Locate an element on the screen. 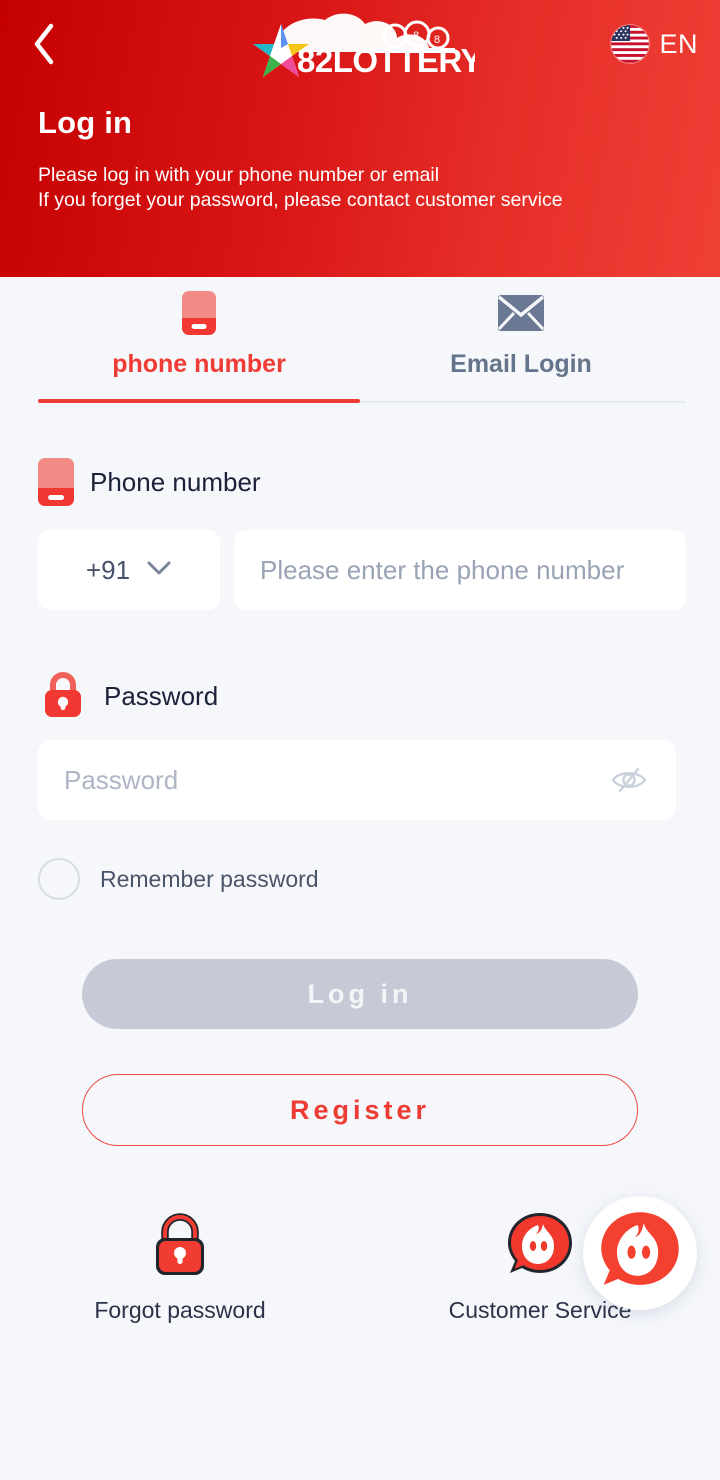  country-code-selector: +91 is located at coordinates (129, 570).